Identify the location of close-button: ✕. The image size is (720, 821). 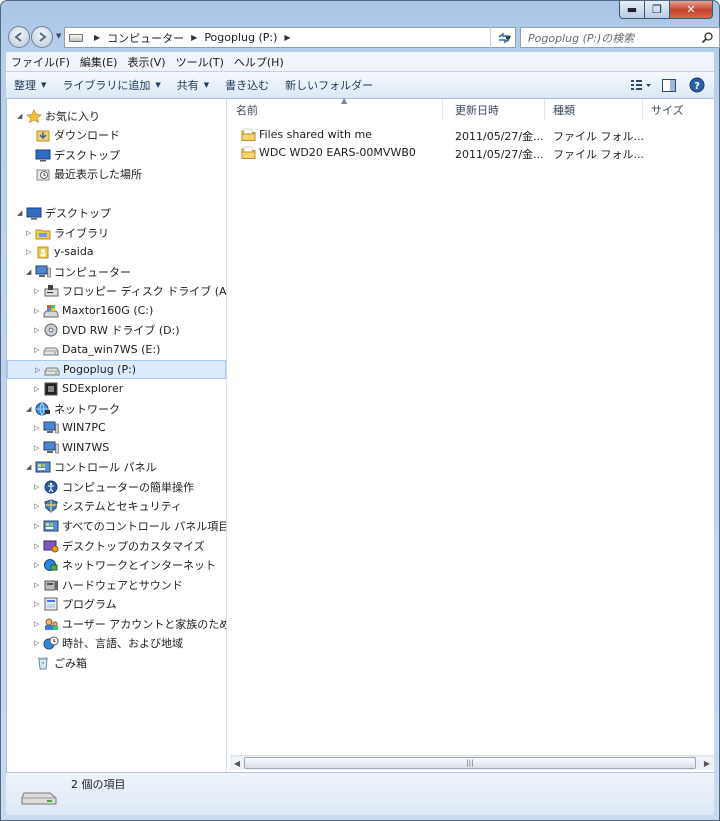
(691, 10).